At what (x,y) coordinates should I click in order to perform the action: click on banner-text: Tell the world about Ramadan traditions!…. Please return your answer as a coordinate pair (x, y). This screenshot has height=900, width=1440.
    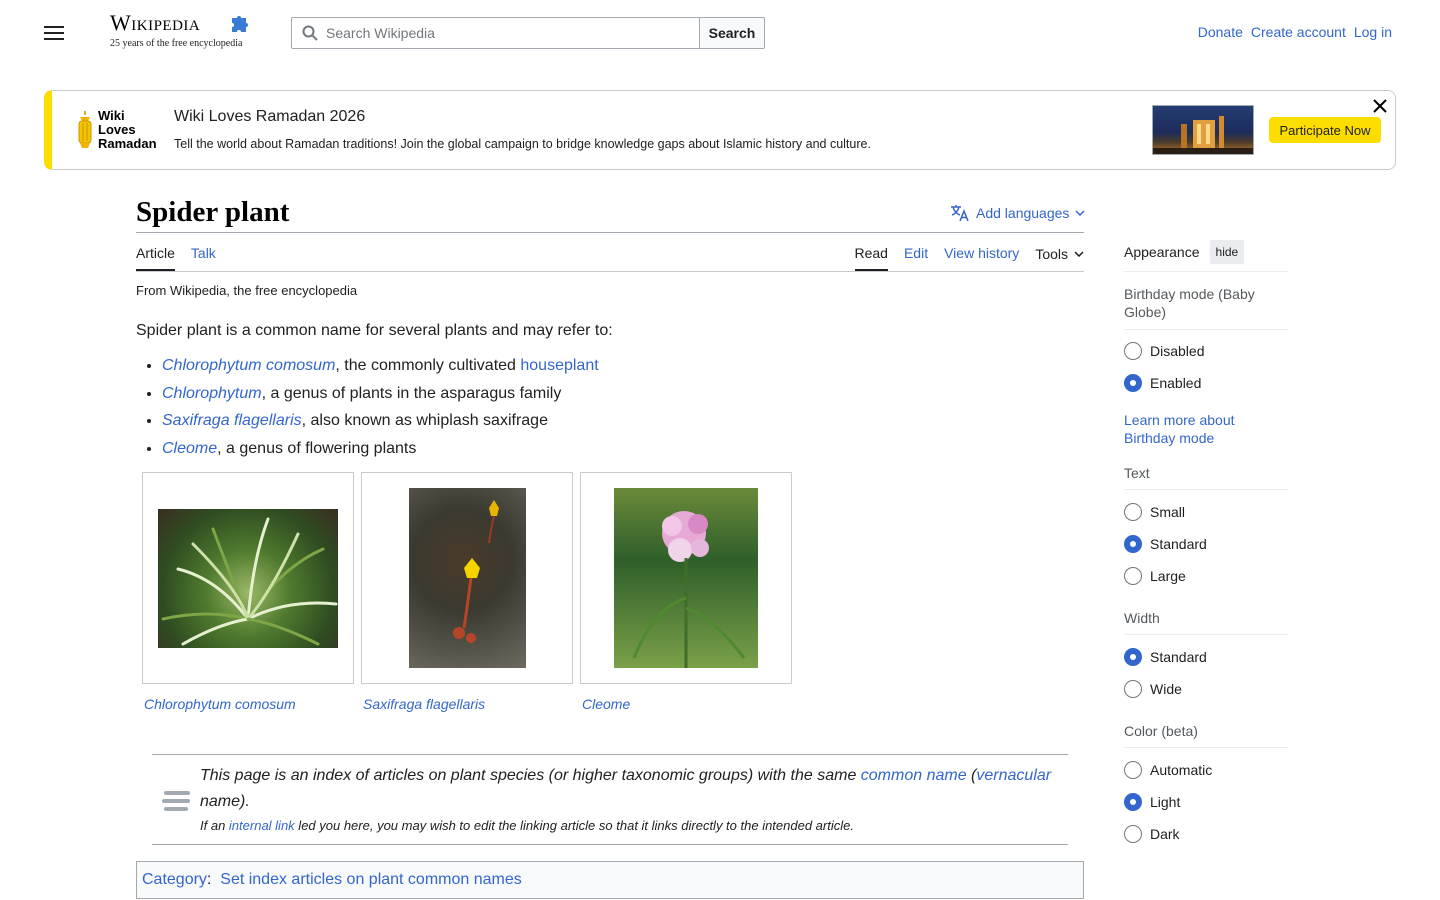
    Looking at the image, I should click on (522, 144).